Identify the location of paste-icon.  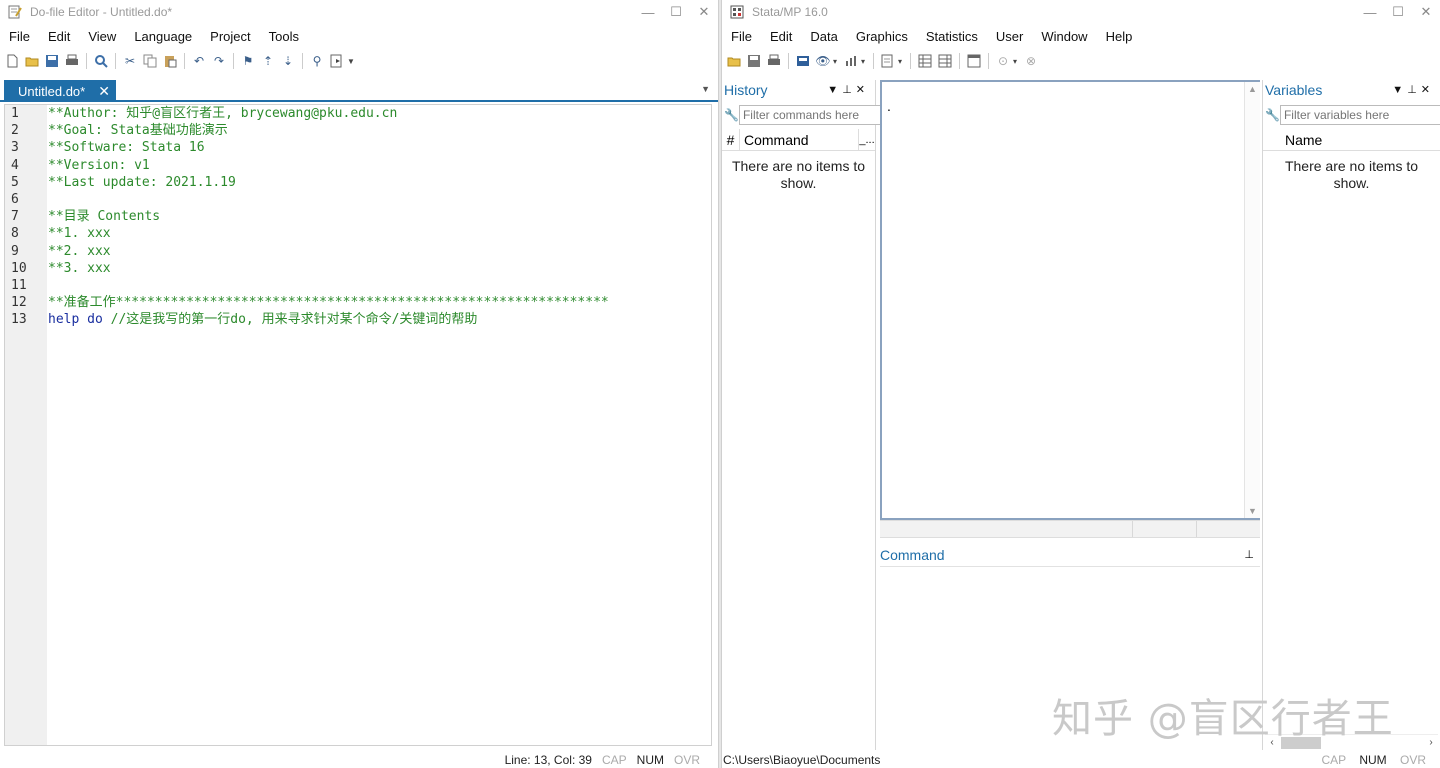
(170, 61).